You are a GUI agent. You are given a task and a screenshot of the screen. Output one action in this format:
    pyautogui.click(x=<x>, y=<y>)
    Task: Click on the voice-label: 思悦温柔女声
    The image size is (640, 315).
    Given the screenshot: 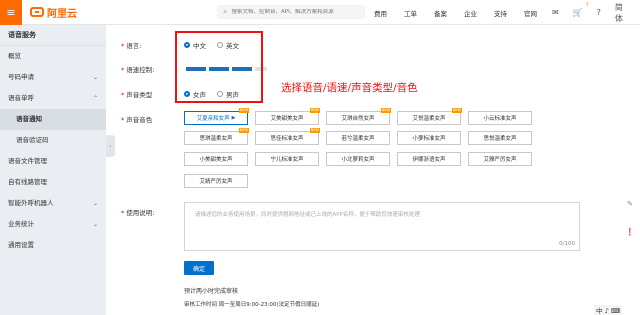 What is the action you would take?
    pyautogui.click(x=500, y=139)
    